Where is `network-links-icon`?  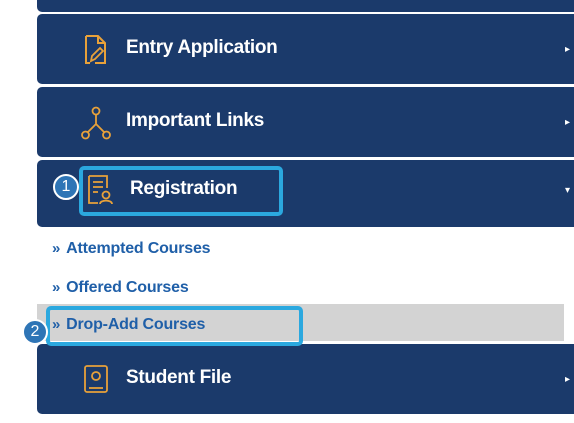 network-links-icon is located at coordinates (96, 125).